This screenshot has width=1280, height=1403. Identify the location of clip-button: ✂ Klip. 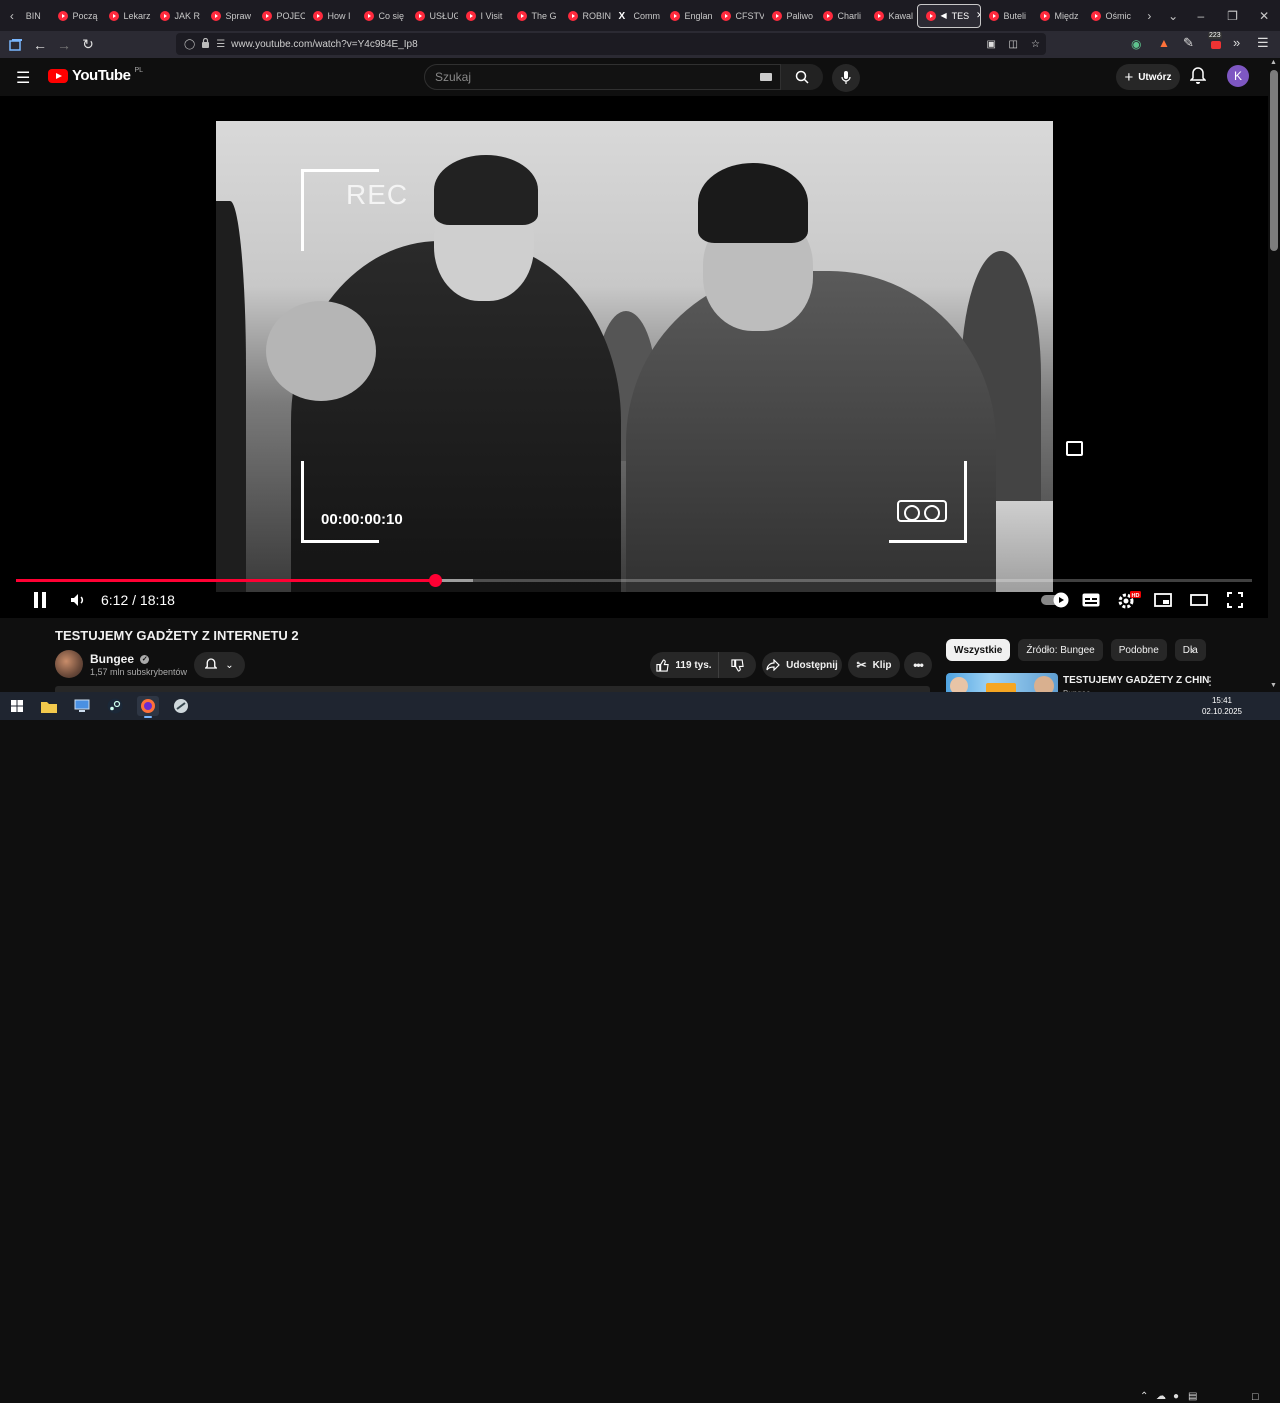
(874, 665).